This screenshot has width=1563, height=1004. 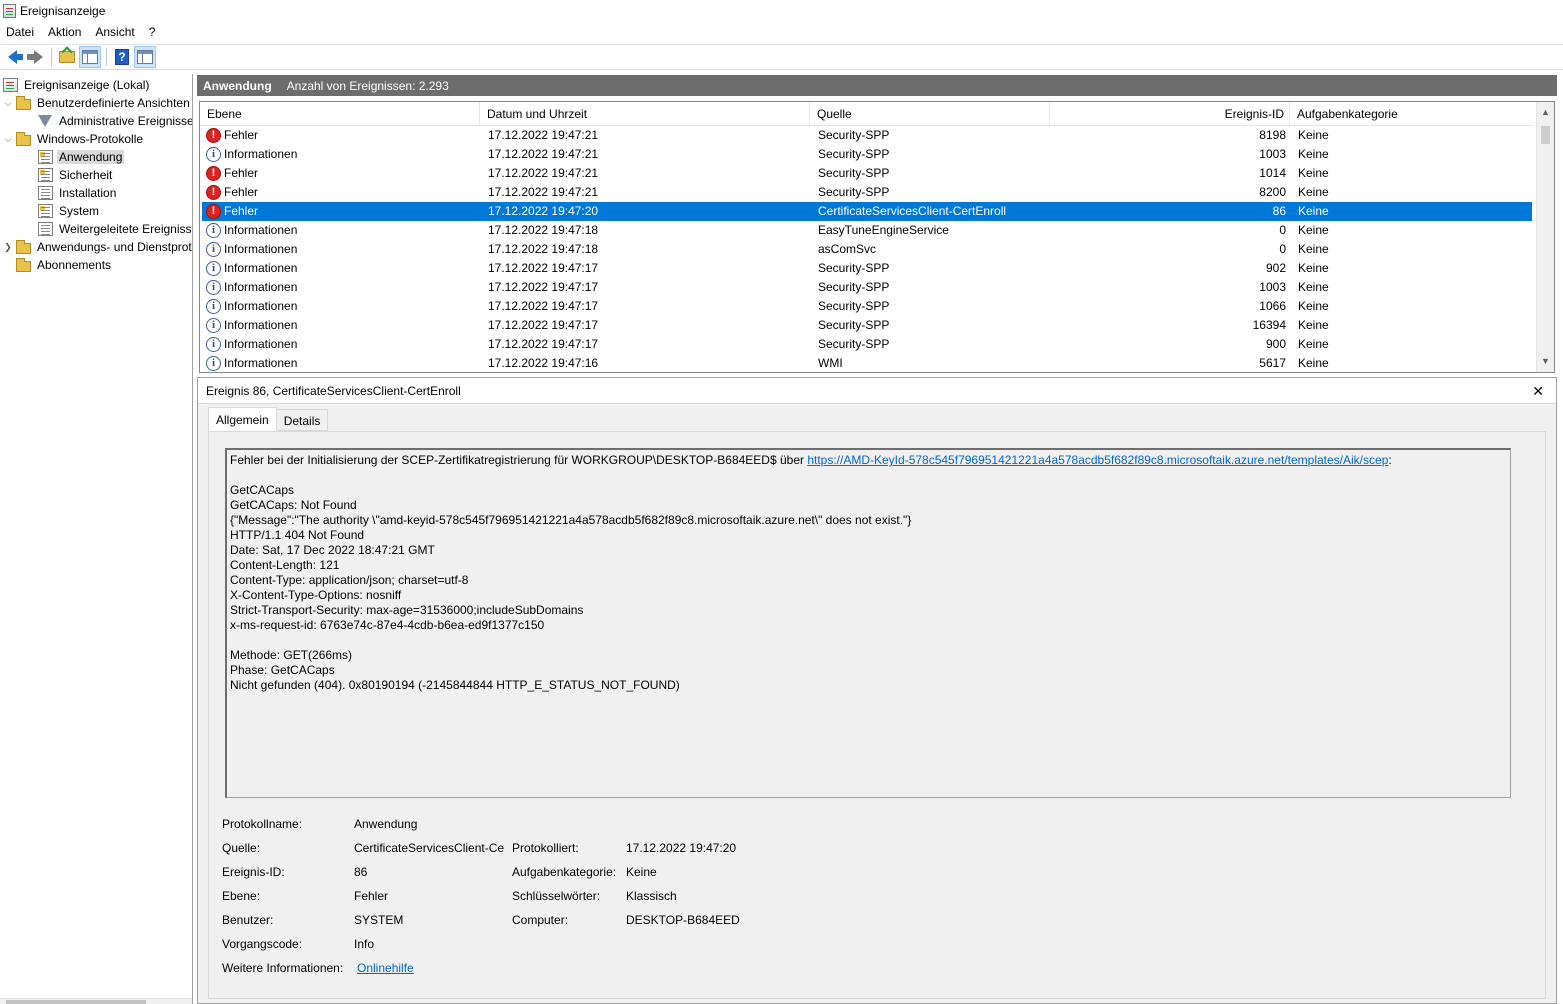 I want to click on tree-item-sicherheit: Sicherheit, so click(x=76, y=175).